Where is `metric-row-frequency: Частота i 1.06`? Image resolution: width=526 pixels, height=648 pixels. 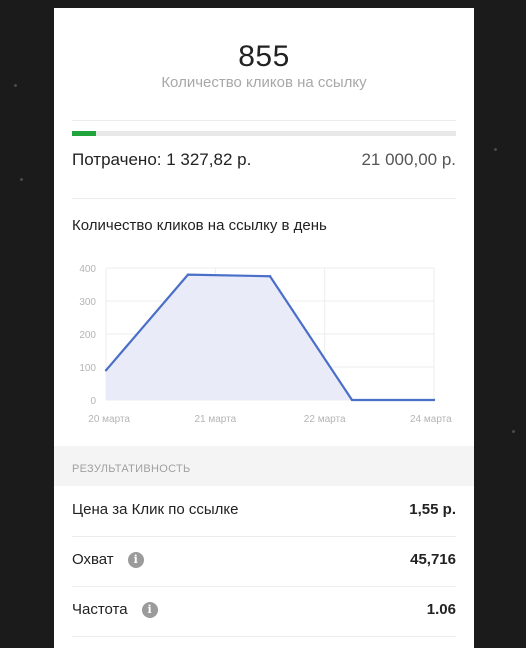
metric-row-frequency: Частота i 1.06 is located at coordinates (264, 611).